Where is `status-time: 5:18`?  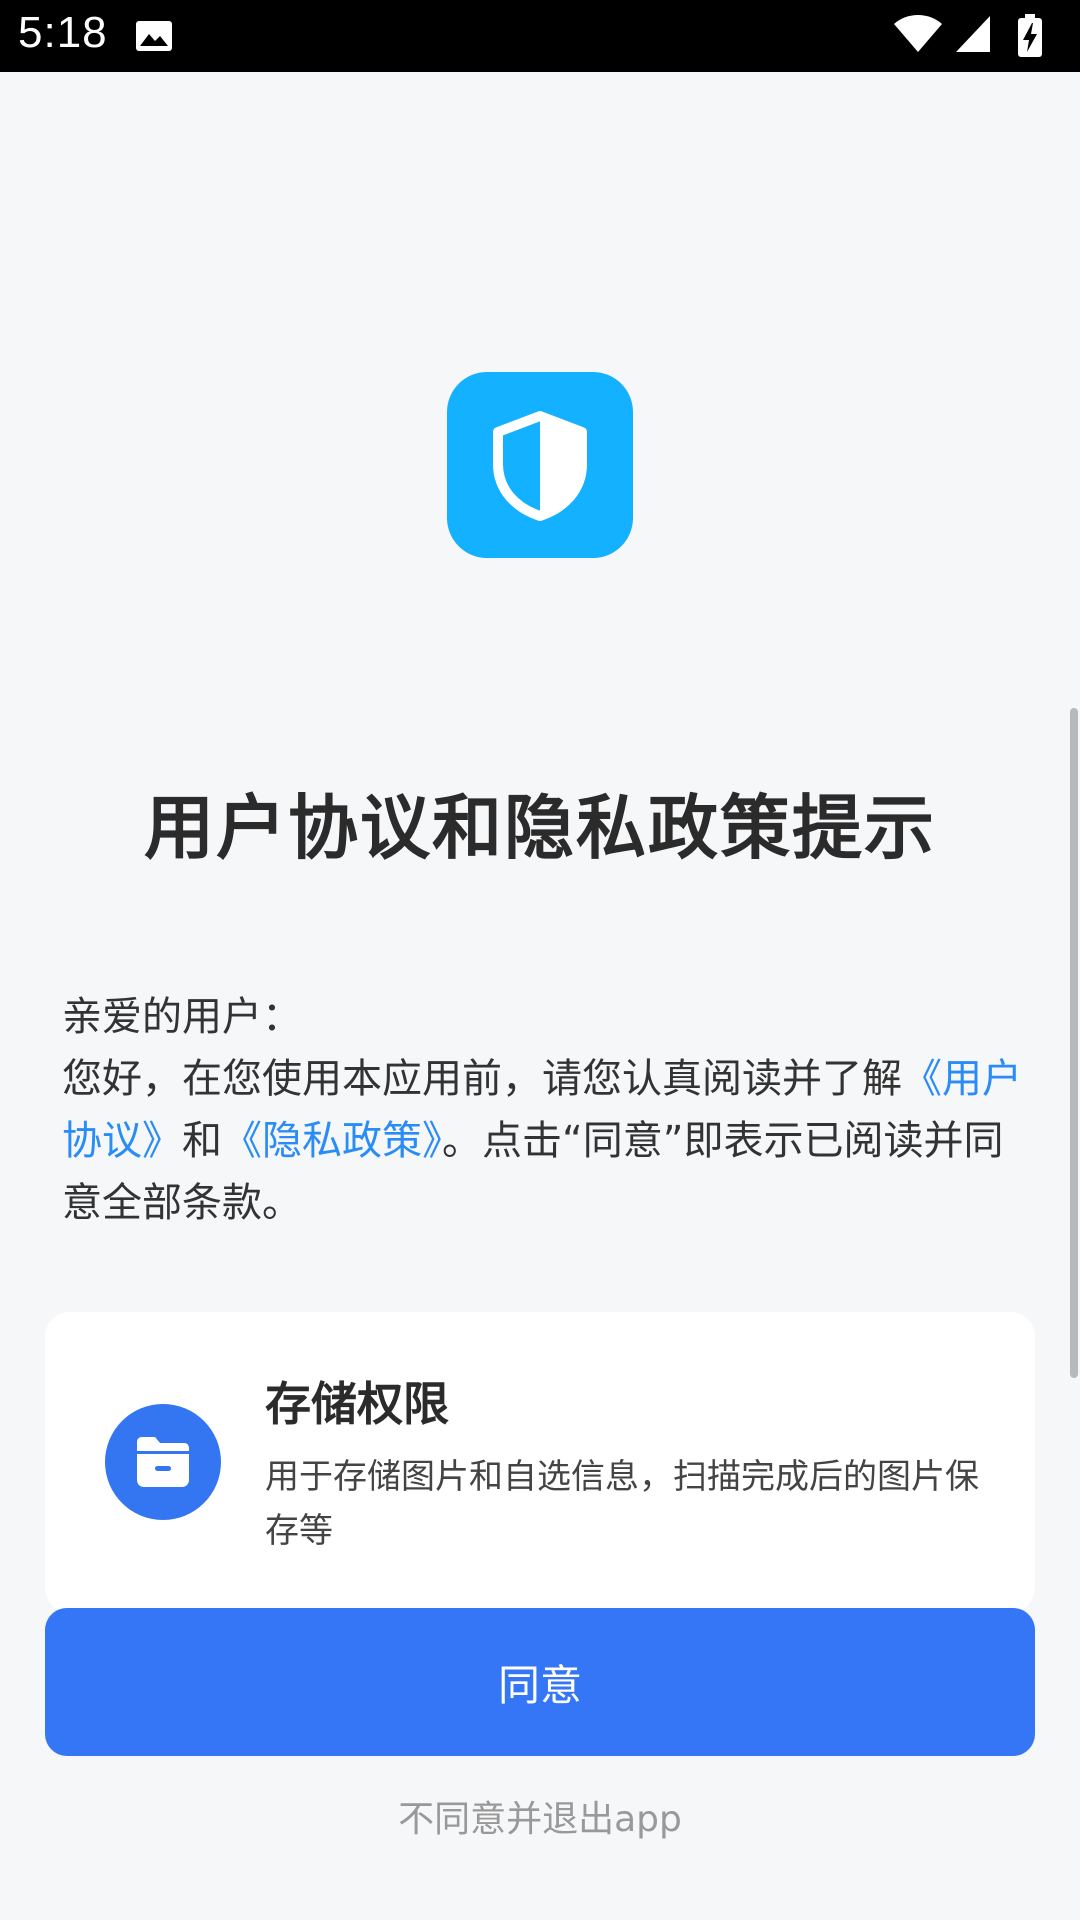
status-time: 5:18 is located at coordinates (63, 32).